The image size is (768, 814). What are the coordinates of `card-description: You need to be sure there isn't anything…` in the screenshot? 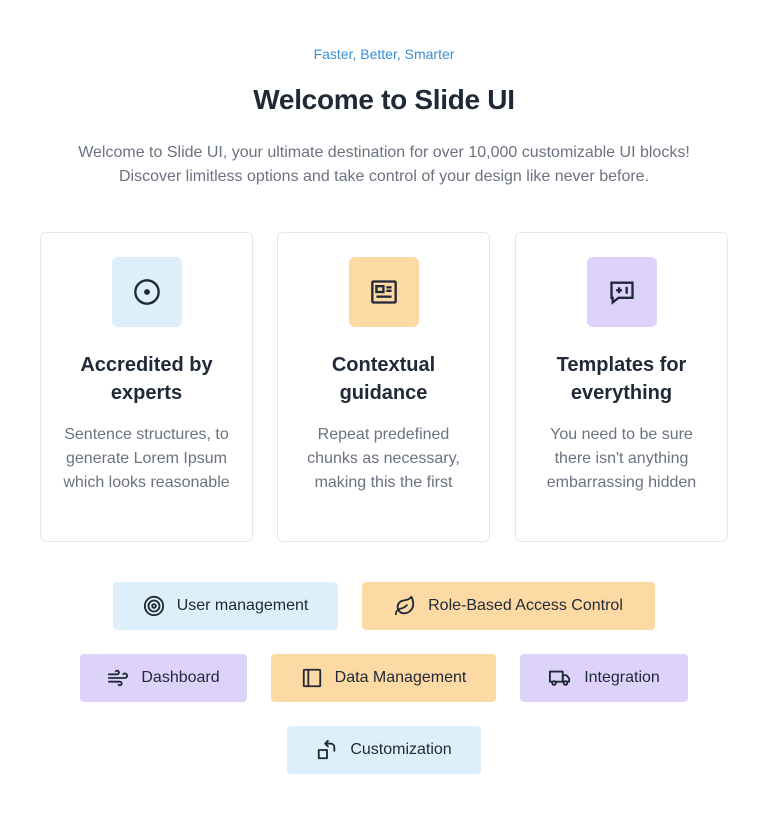 It's located at (621, 458).